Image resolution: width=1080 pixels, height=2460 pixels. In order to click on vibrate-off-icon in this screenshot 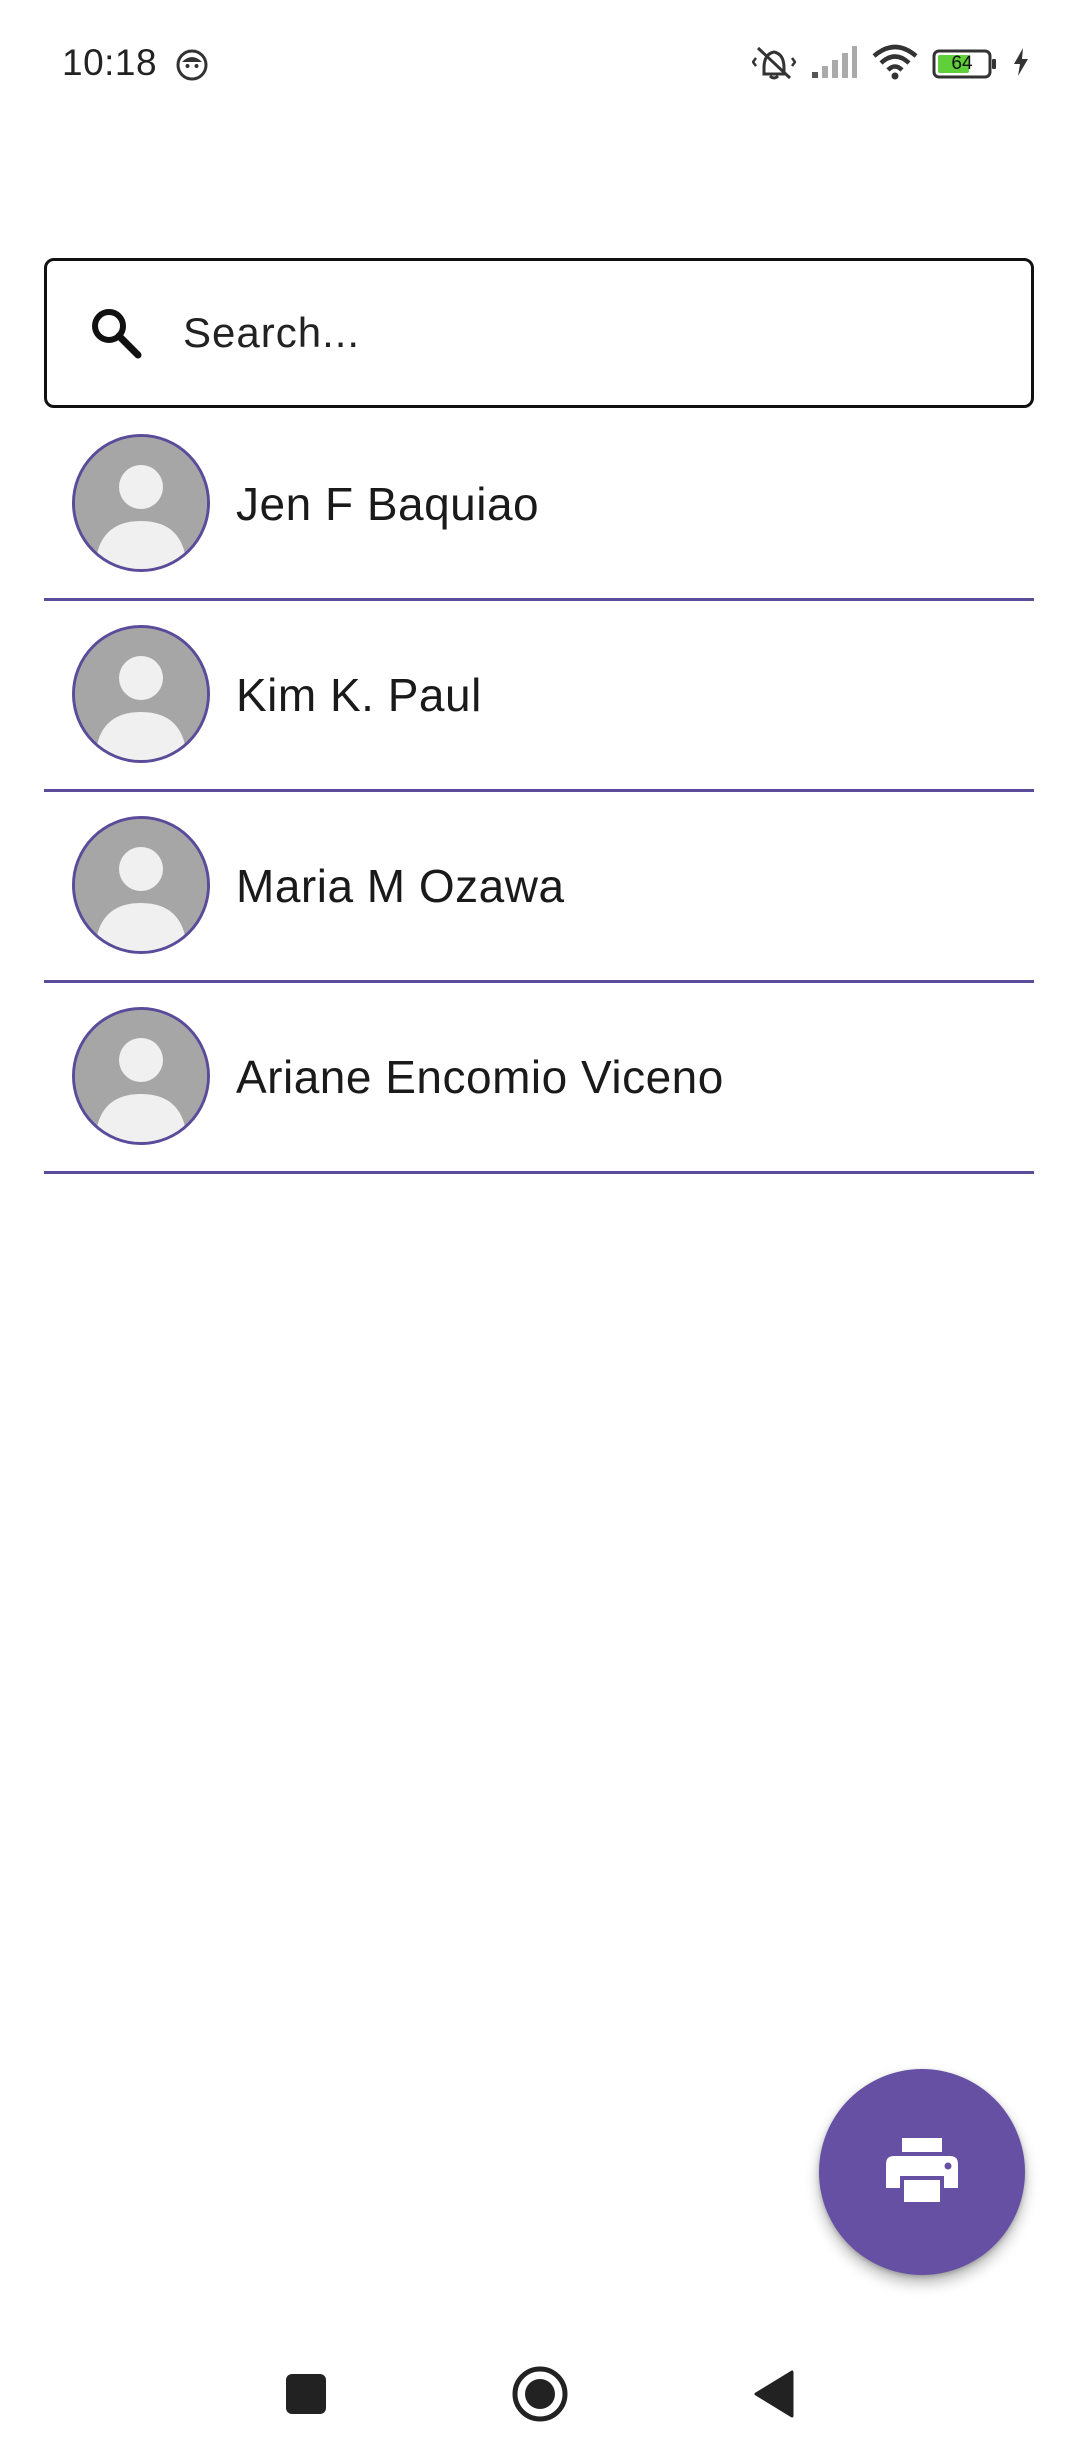, I will do `click(774, 64)`.